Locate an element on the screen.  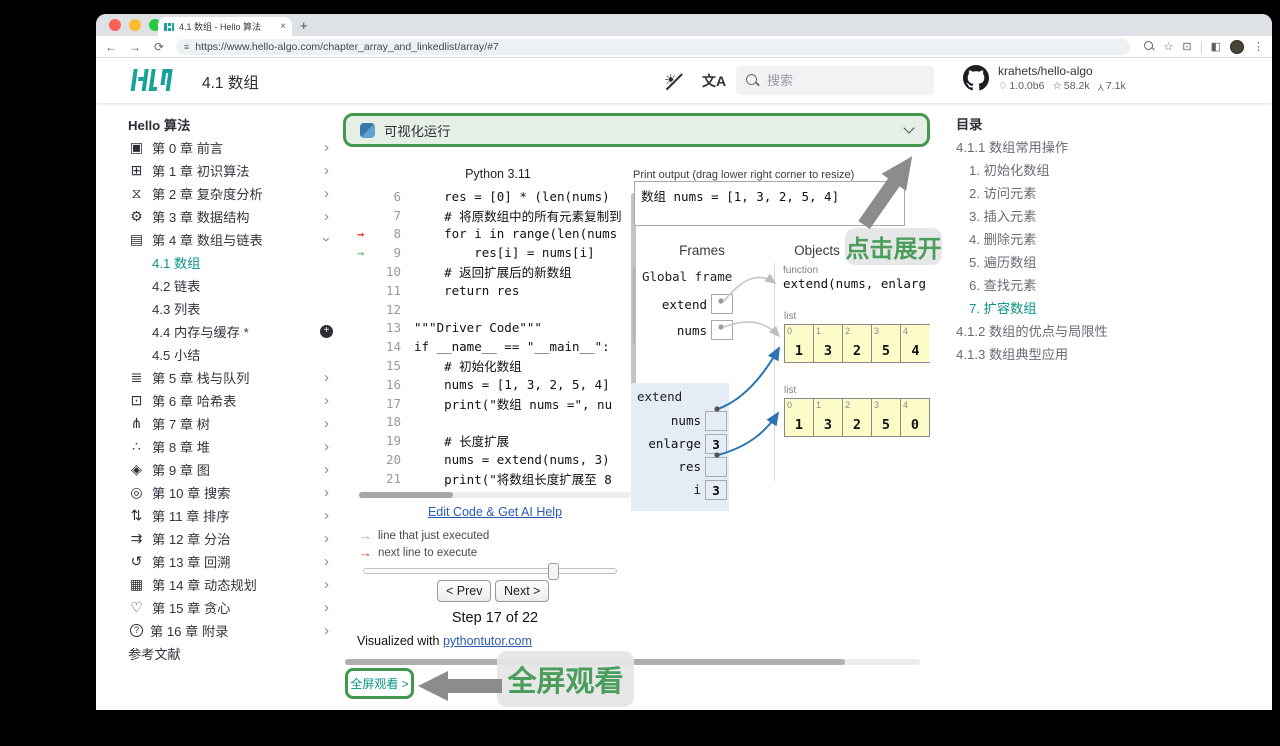
fullscreen-hint-label: 全屏观看 is located at coordinates (565, 679).